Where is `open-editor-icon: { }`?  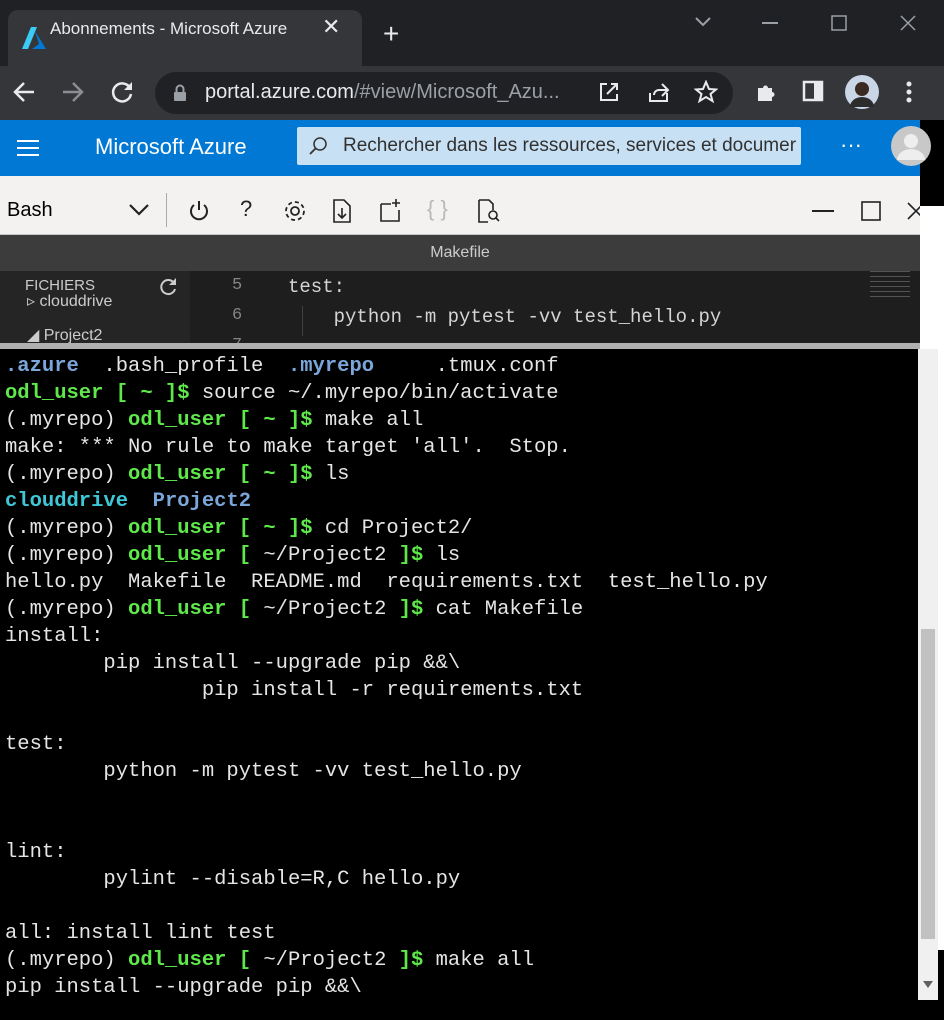 open-editor-icon: { } is located at coordinates (437, 209).